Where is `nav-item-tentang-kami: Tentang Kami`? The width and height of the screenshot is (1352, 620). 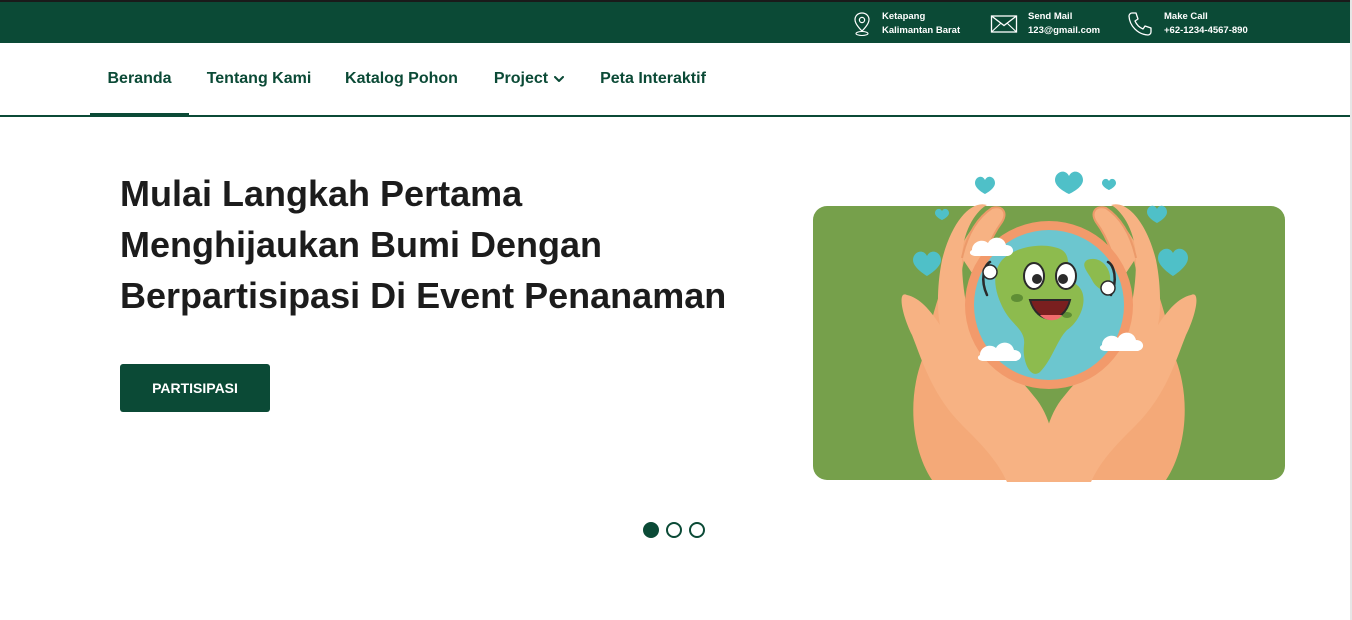 nav-item-tentang-kami: Tentang Kami is located at coordinates (259, 79).